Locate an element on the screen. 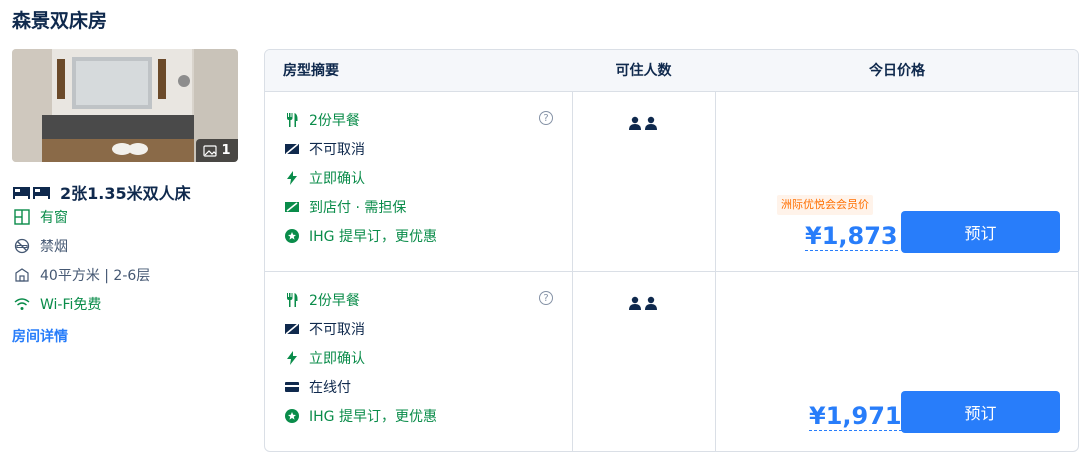 This screenshot has height=458, width=1080. window-feature: 有窗 is located at coordinates (40, 217).